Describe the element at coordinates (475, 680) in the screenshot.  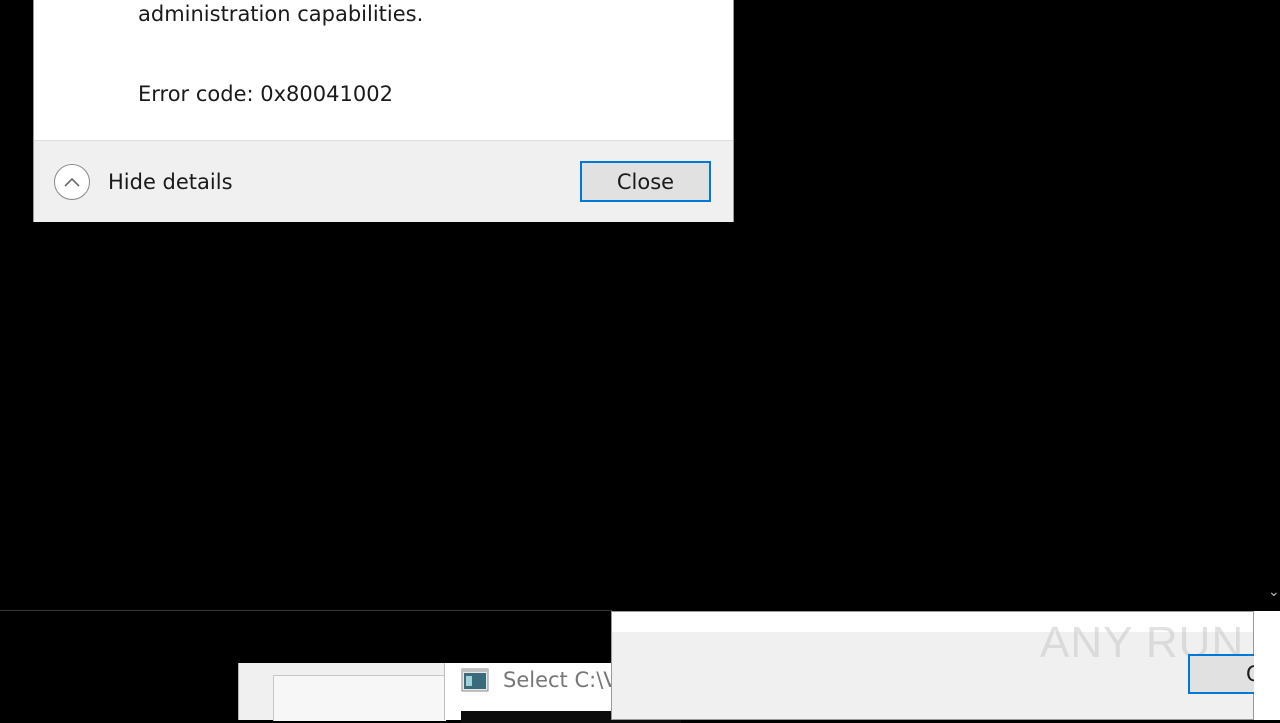
I see `console-window-icon` at that location.